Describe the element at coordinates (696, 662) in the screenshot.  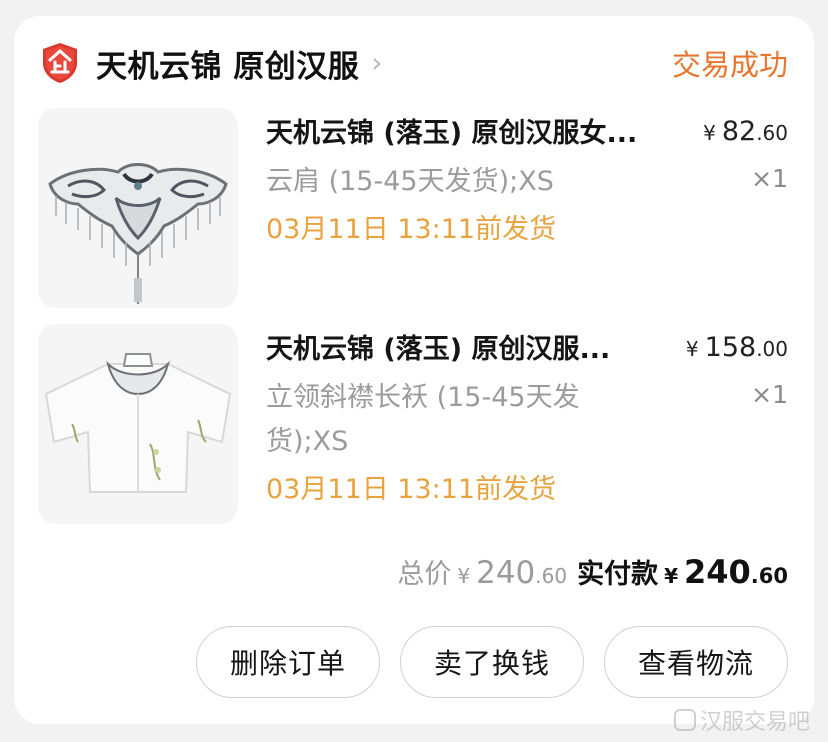
I see `view-logistics-button: 查看物流` at that location.